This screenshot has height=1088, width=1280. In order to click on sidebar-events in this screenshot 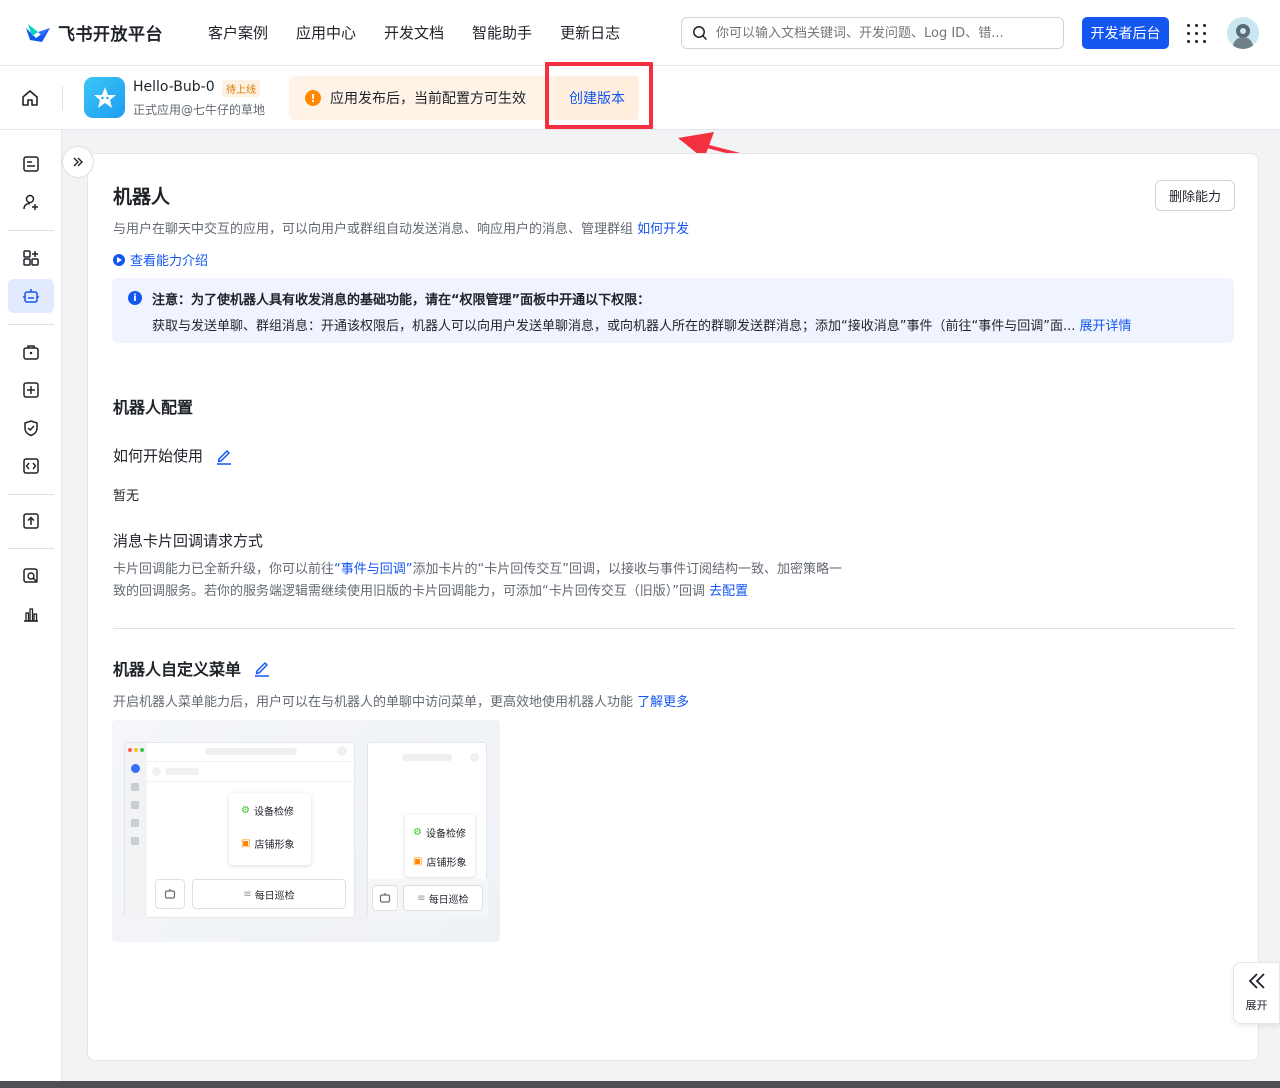, I will do `click(31, 390)`.